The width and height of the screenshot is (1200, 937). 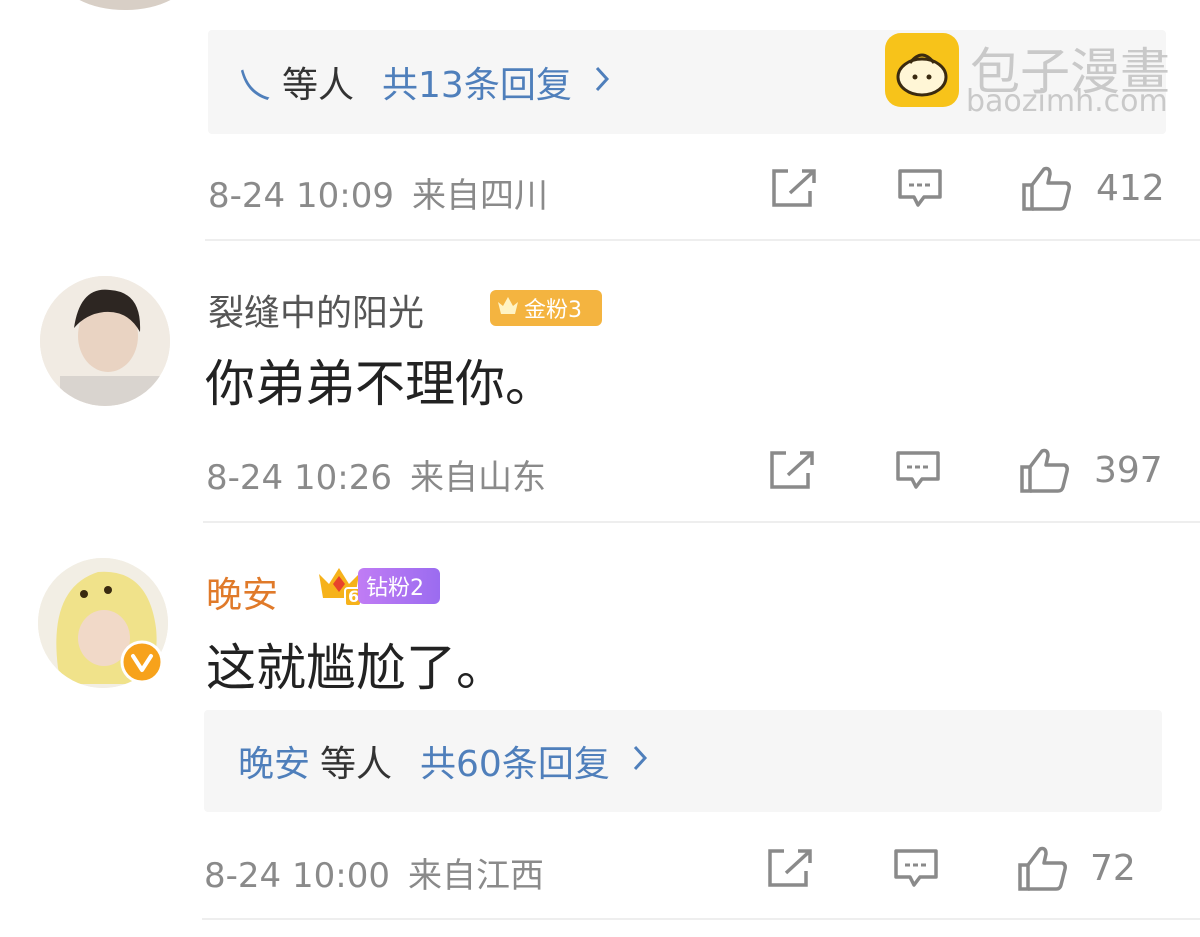 What do you see at coordinates (395, 588) in the screenshot?
I see `badge-label: 钻粉2` at bounding box center [395, 588].